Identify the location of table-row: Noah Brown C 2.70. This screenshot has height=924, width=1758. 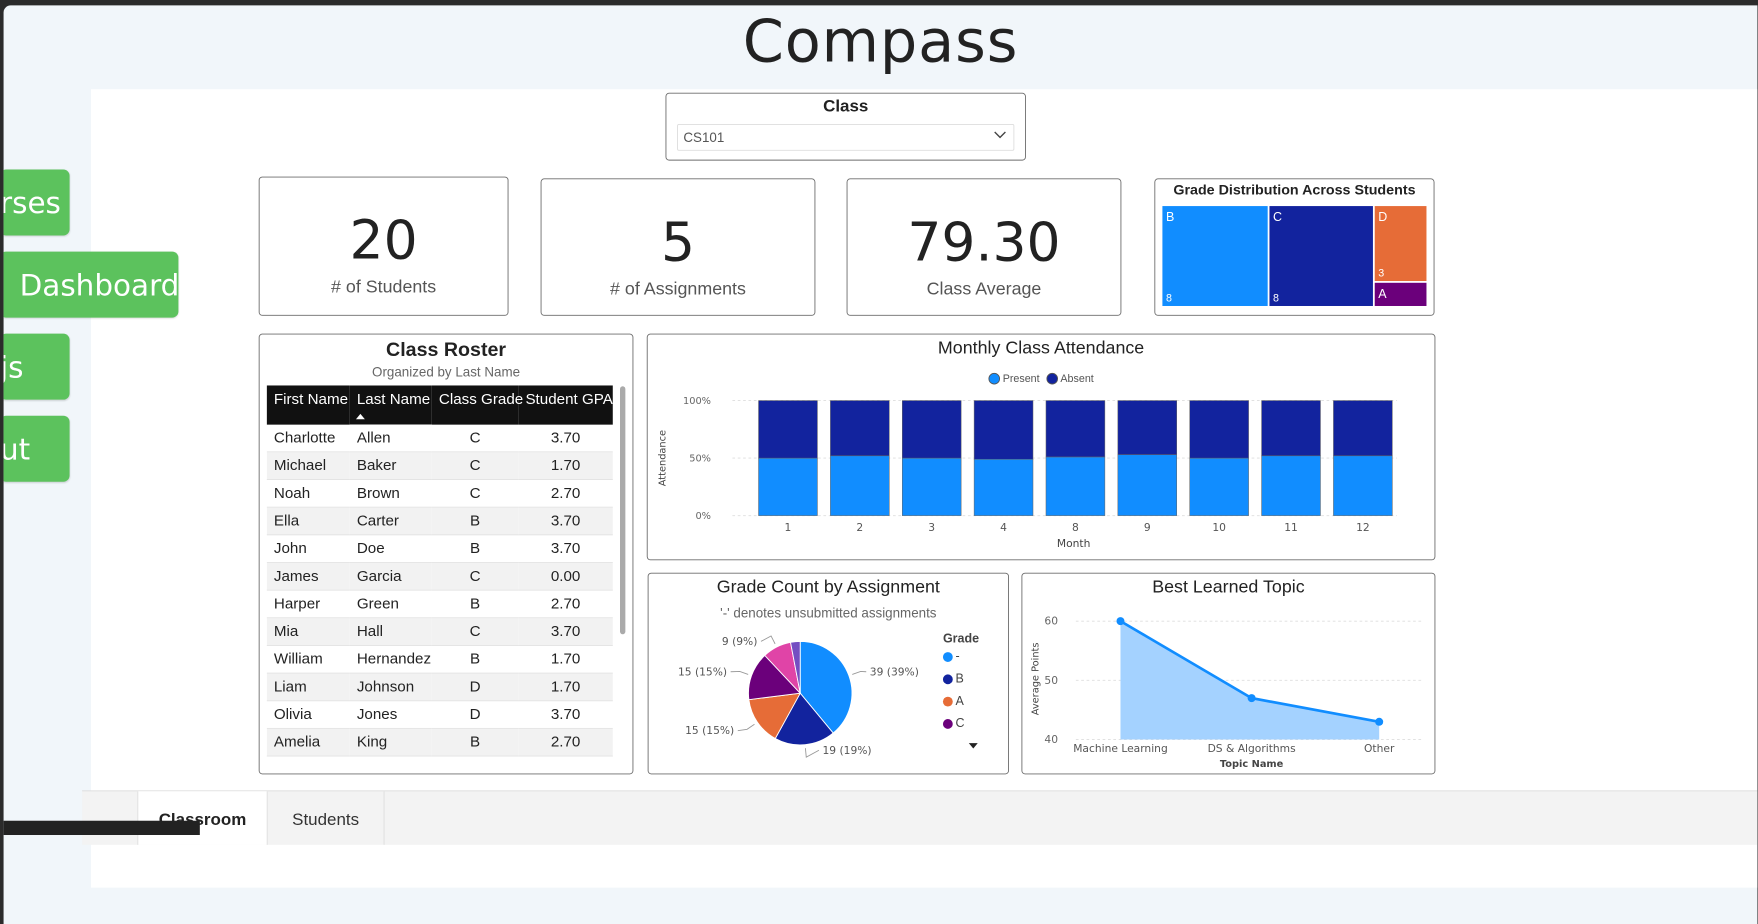
(439, 493).